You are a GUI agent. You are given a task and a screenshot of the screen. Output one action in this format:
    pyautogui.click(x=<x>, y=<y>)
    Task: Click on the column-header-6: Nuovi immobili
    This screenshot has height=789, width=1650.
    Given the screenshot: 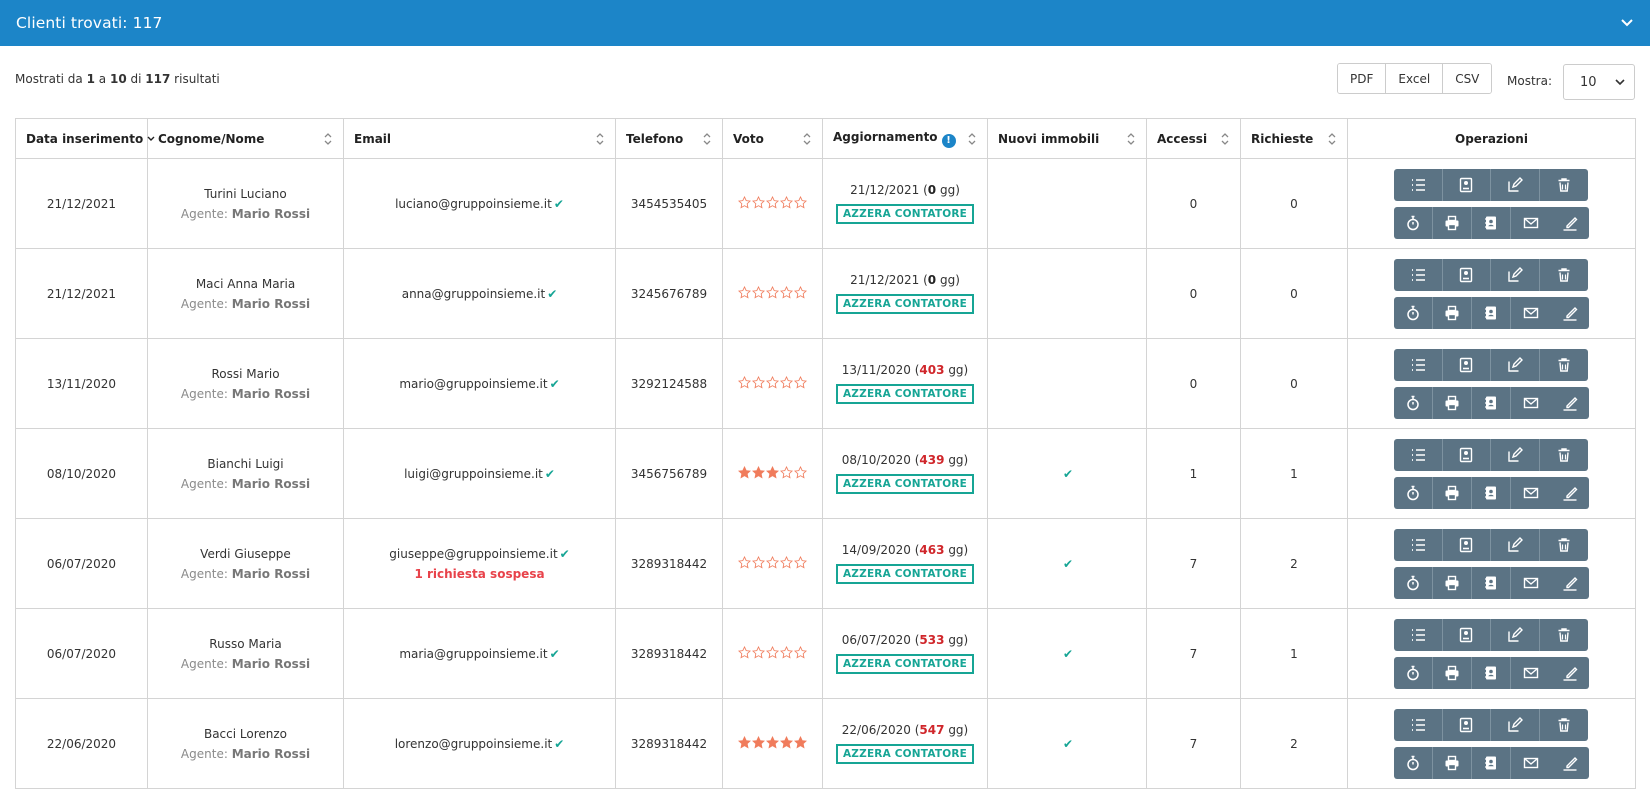 What is the action you would take?
    pyautogui.click(x=1067, y=138)
    